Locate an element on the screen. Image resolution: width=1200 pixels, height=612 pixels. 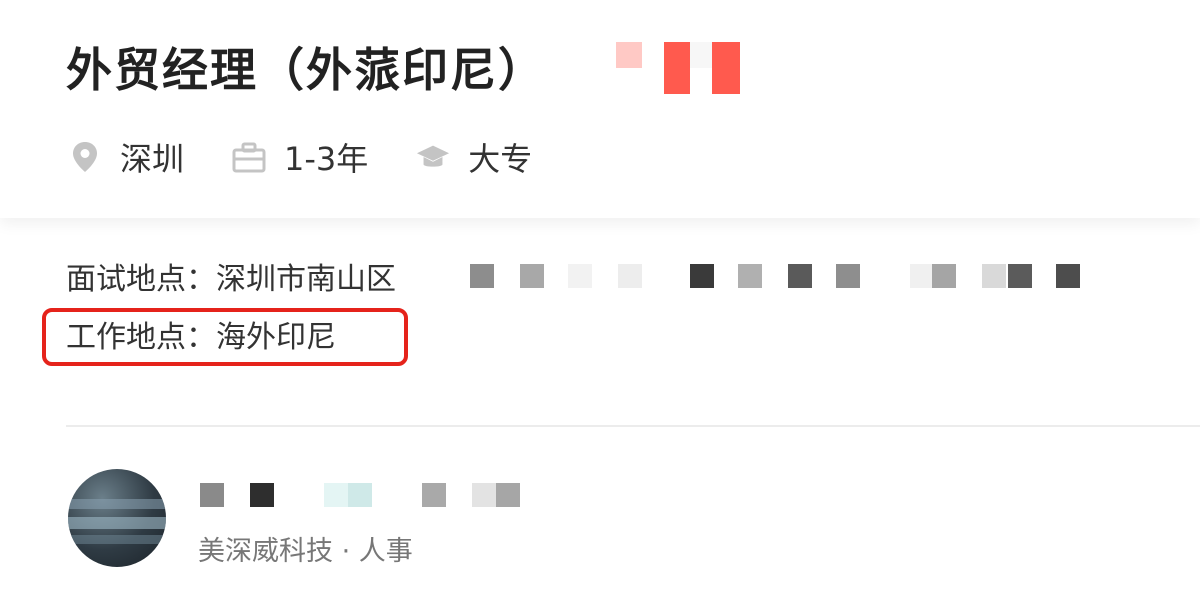
job-meta-row: 深圳 1-3年 大专 is located at coordinates (324, 157).